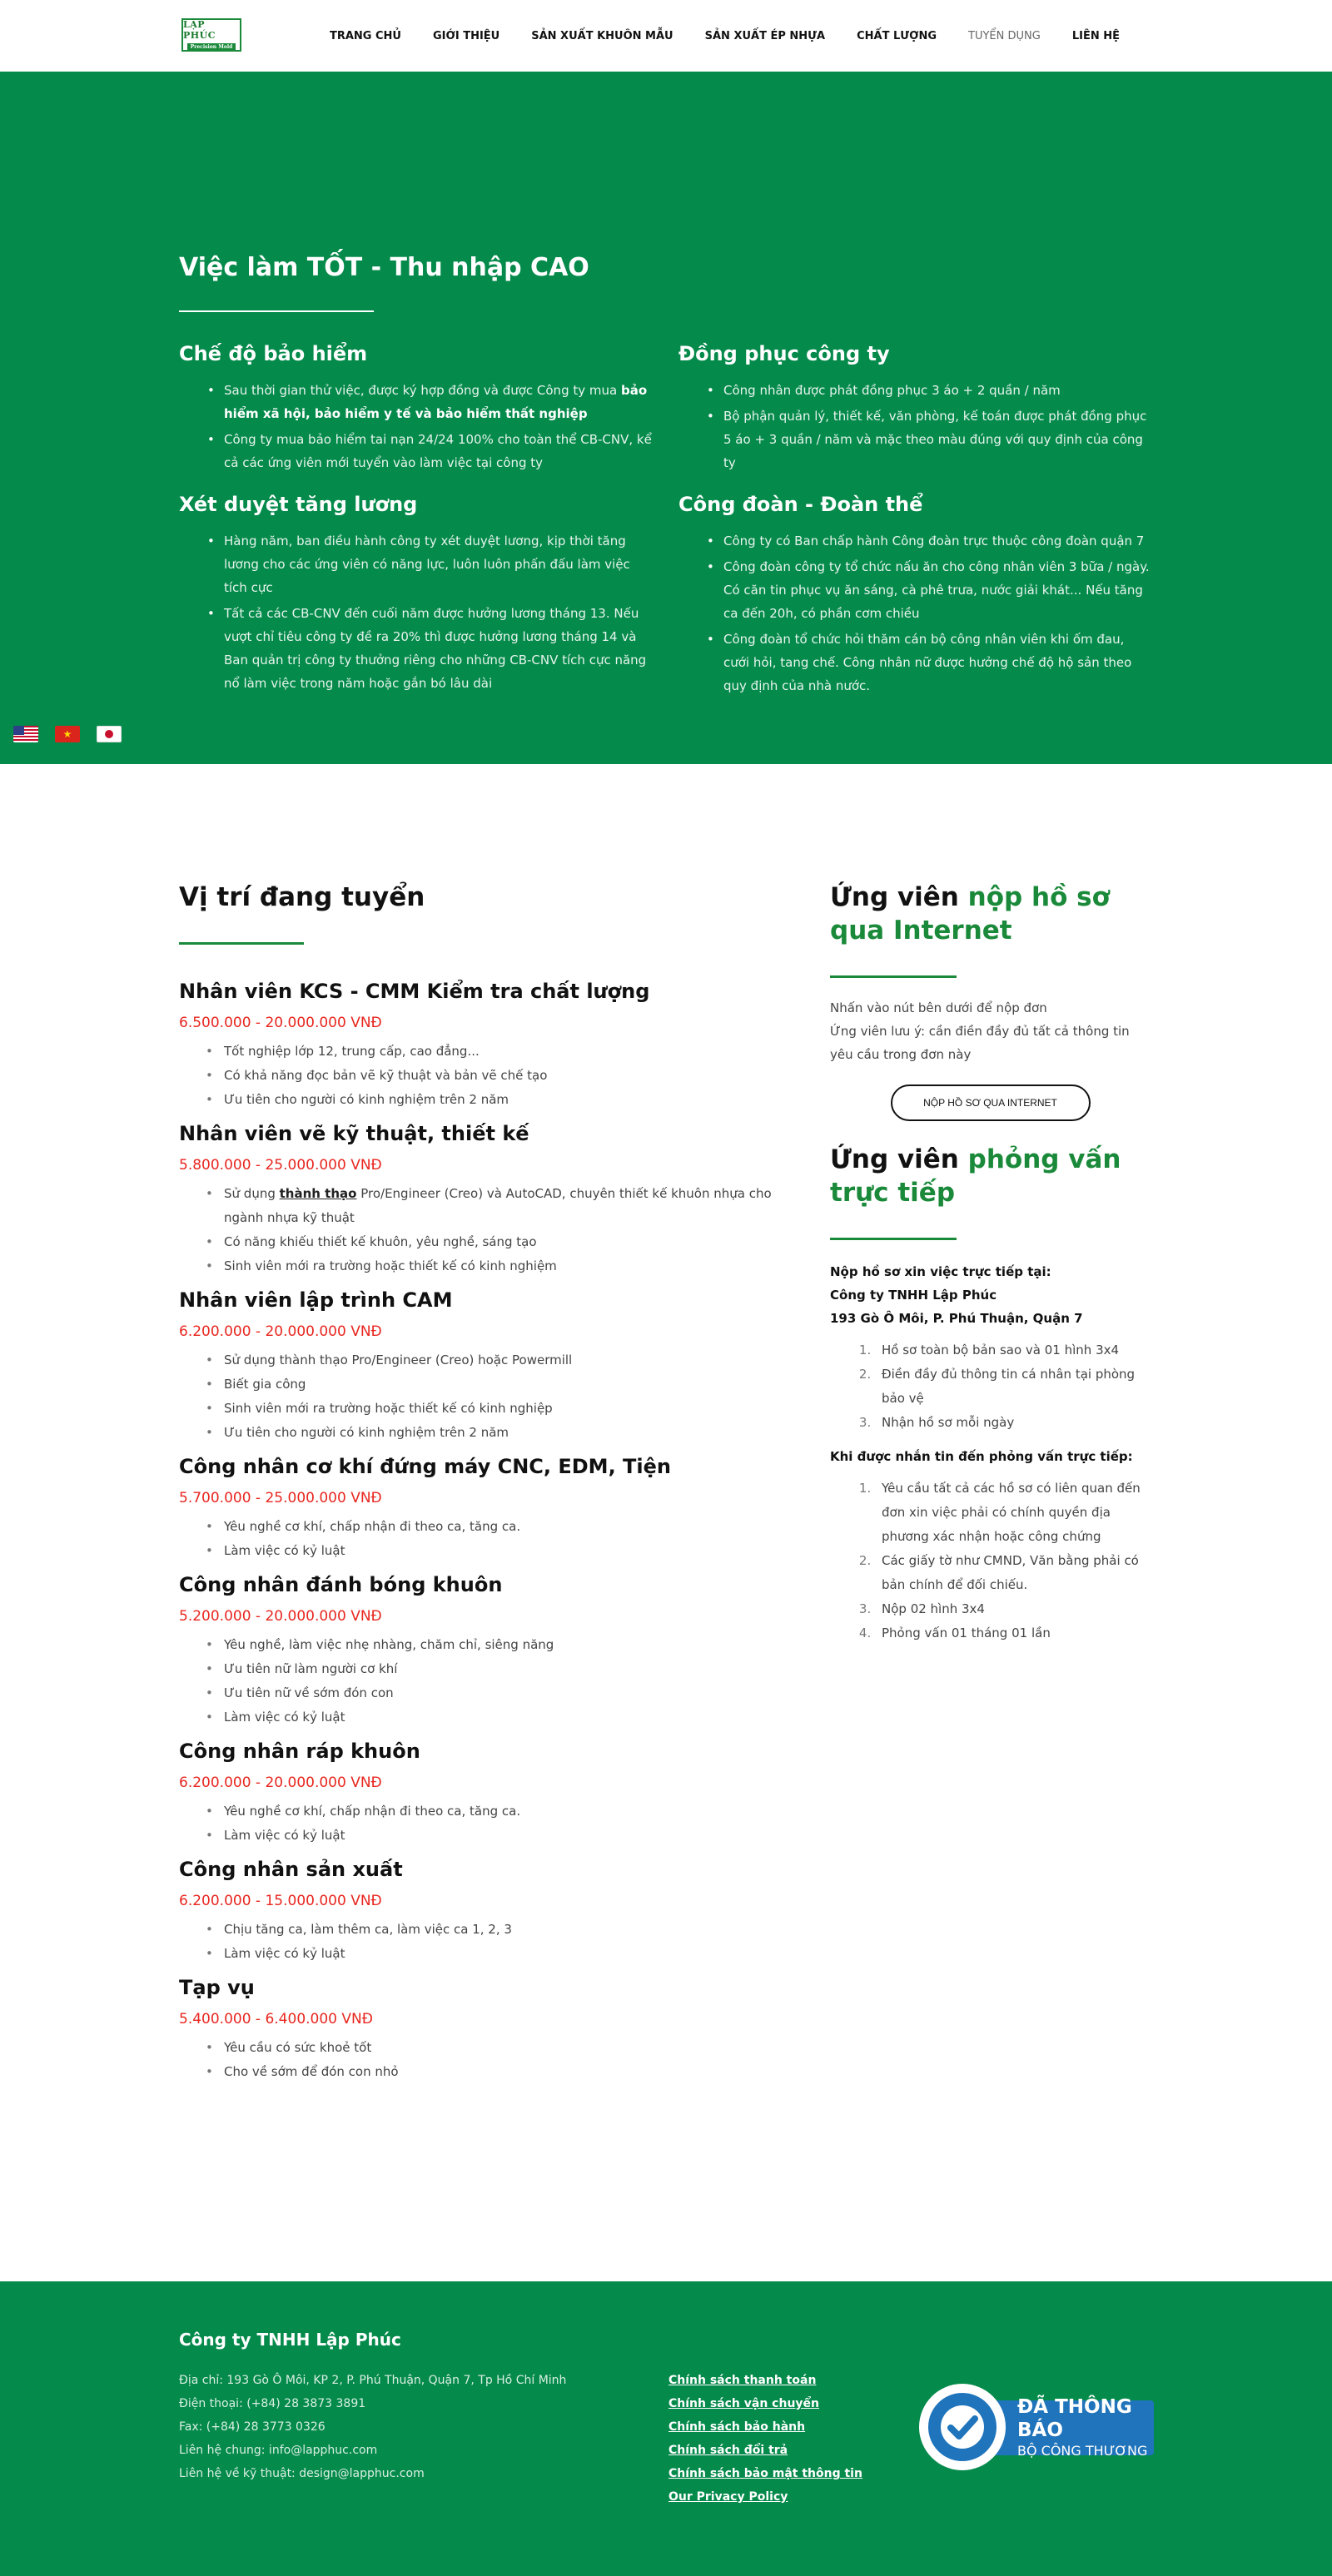 Image resolution: width=1332 pixels, height=2576 pixels. Describe the element at coordinates (765, 2380) in the screenshot. I see `payment-policy-link: Chính sách thanh toán` at that location.